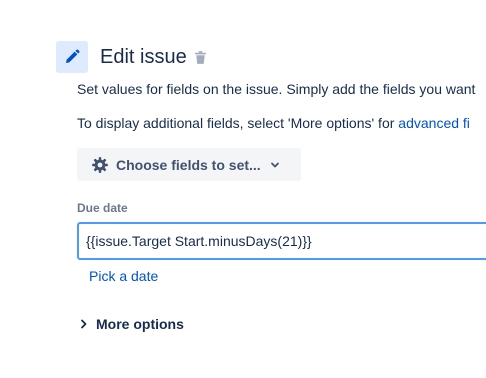  Describe the element at coordinates (83, 324) in the screenshot. I see `chevron-right-icon` at that location.